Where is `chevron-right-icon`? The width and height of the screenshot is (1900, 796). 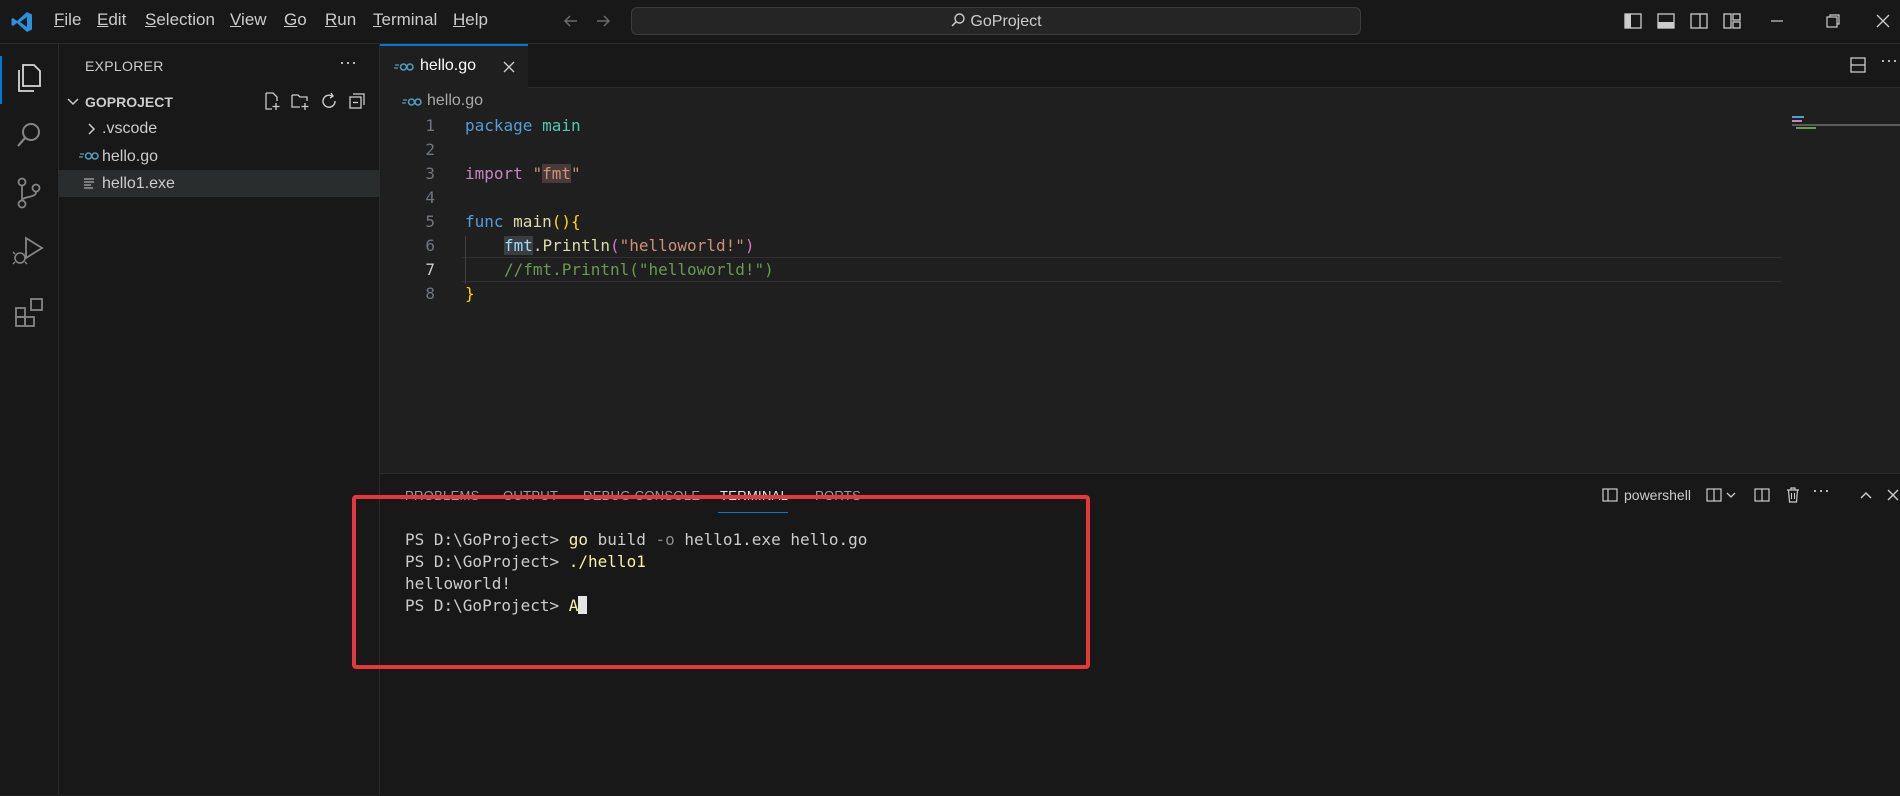
chevron-right-icon is located at coordinates (91, 129).